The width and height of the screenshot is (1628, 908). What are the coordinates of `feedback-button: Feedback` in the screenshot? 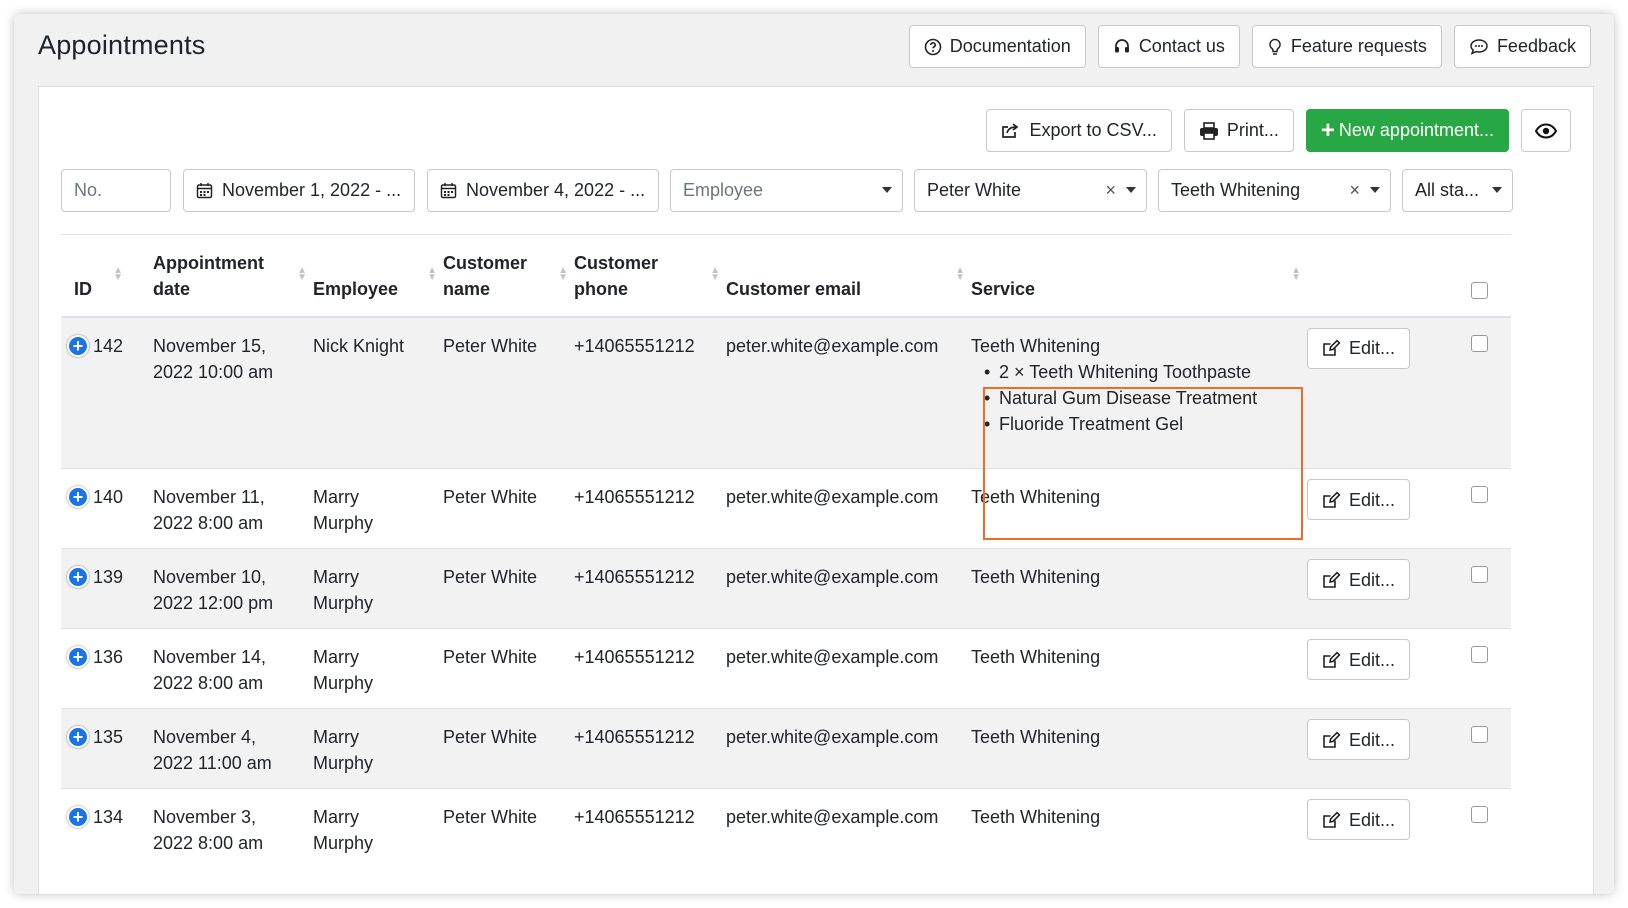 It's located at (1522, 46).